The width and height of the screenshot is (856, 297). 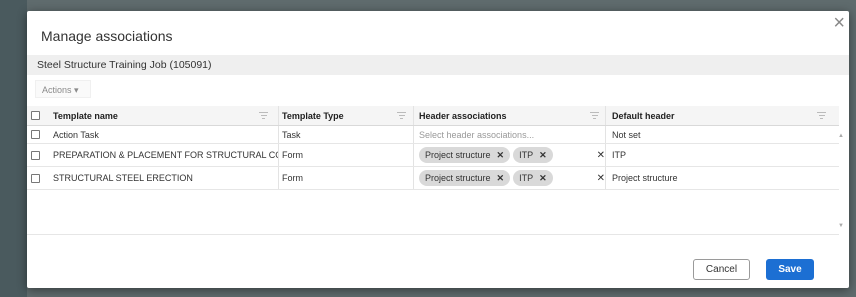 I want to click on default-header-cell: Project structure, so click(x=719, y=178).